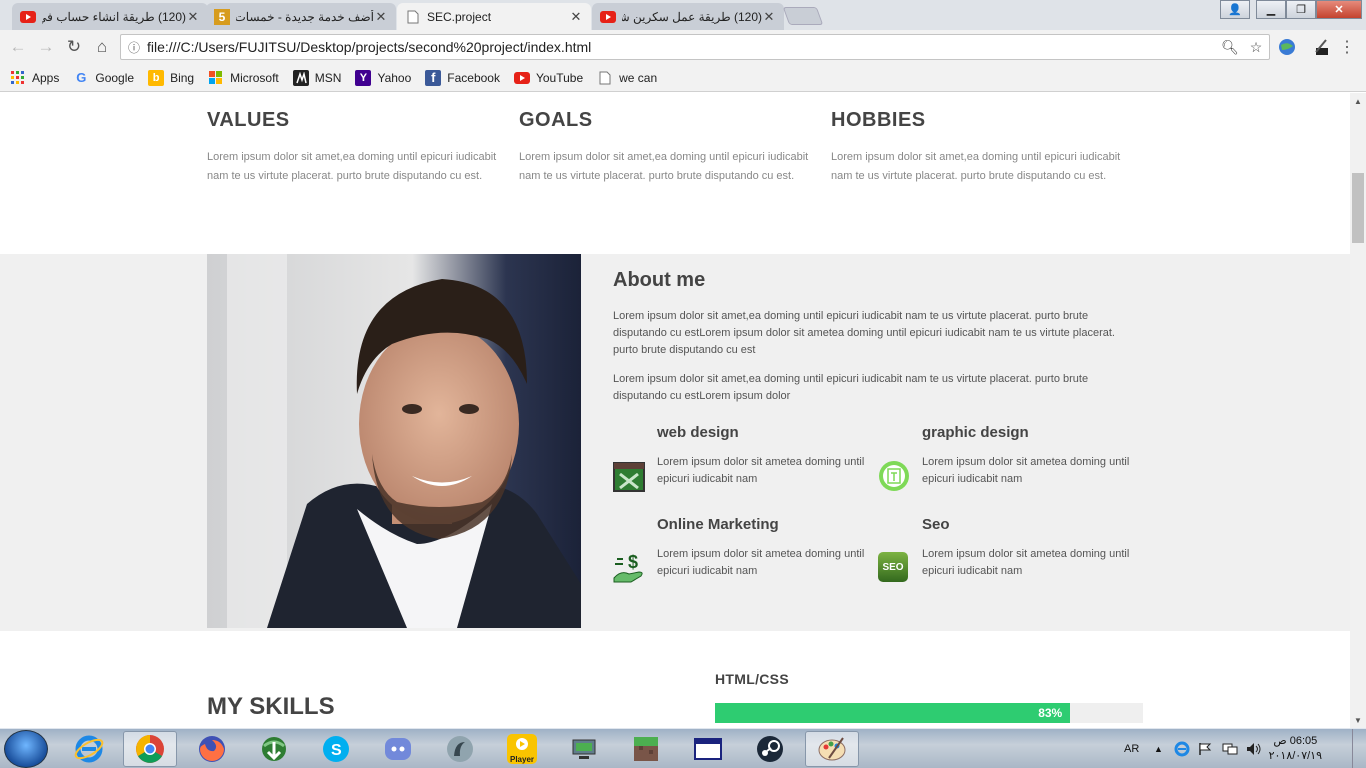 This screenshot has height=768, width=1366. I want to click on skype-icon: S, so click(336, 749).